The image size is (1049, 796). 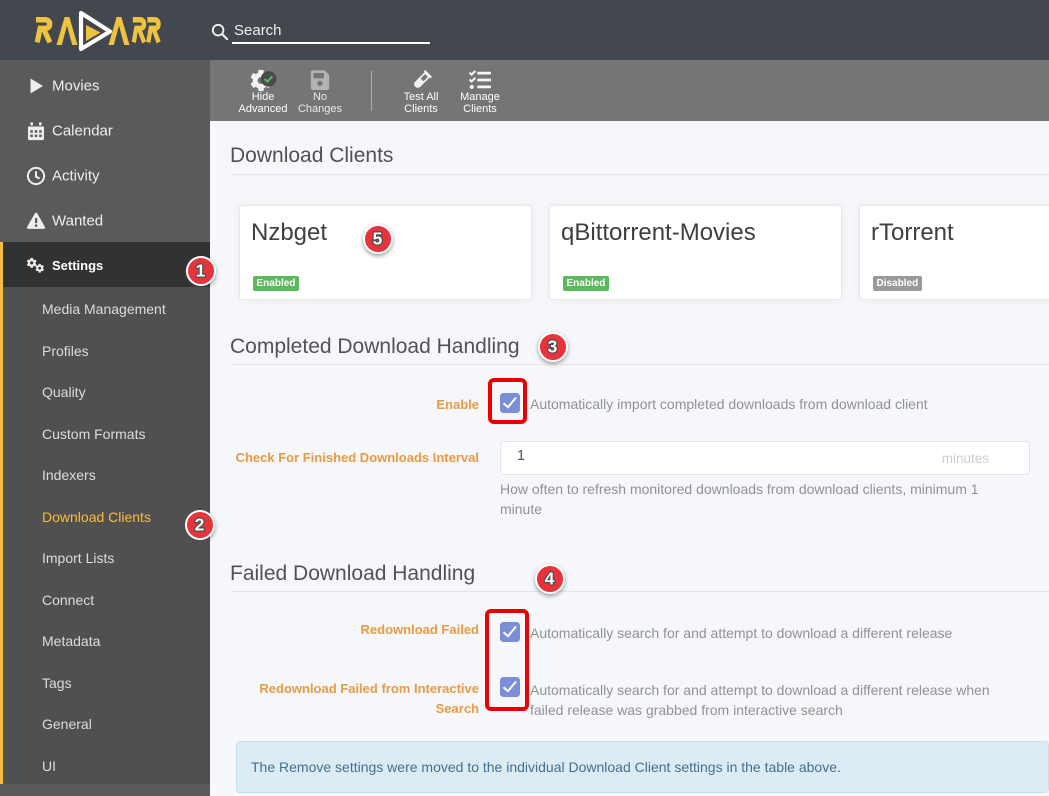 I want to click on svg-text: 5, so click(x=378, y=239).